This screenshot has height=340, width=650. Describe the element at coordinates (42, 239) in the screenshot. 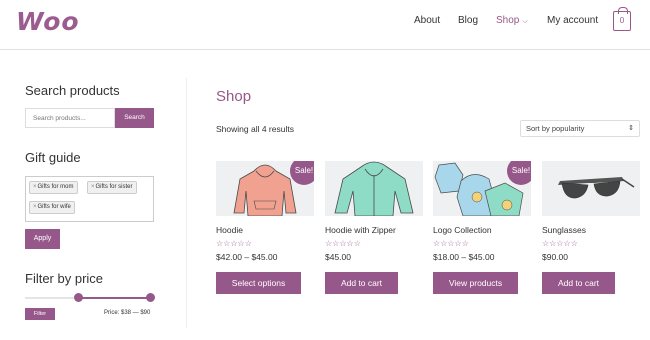

I see `apply-button: Apply` at that location.